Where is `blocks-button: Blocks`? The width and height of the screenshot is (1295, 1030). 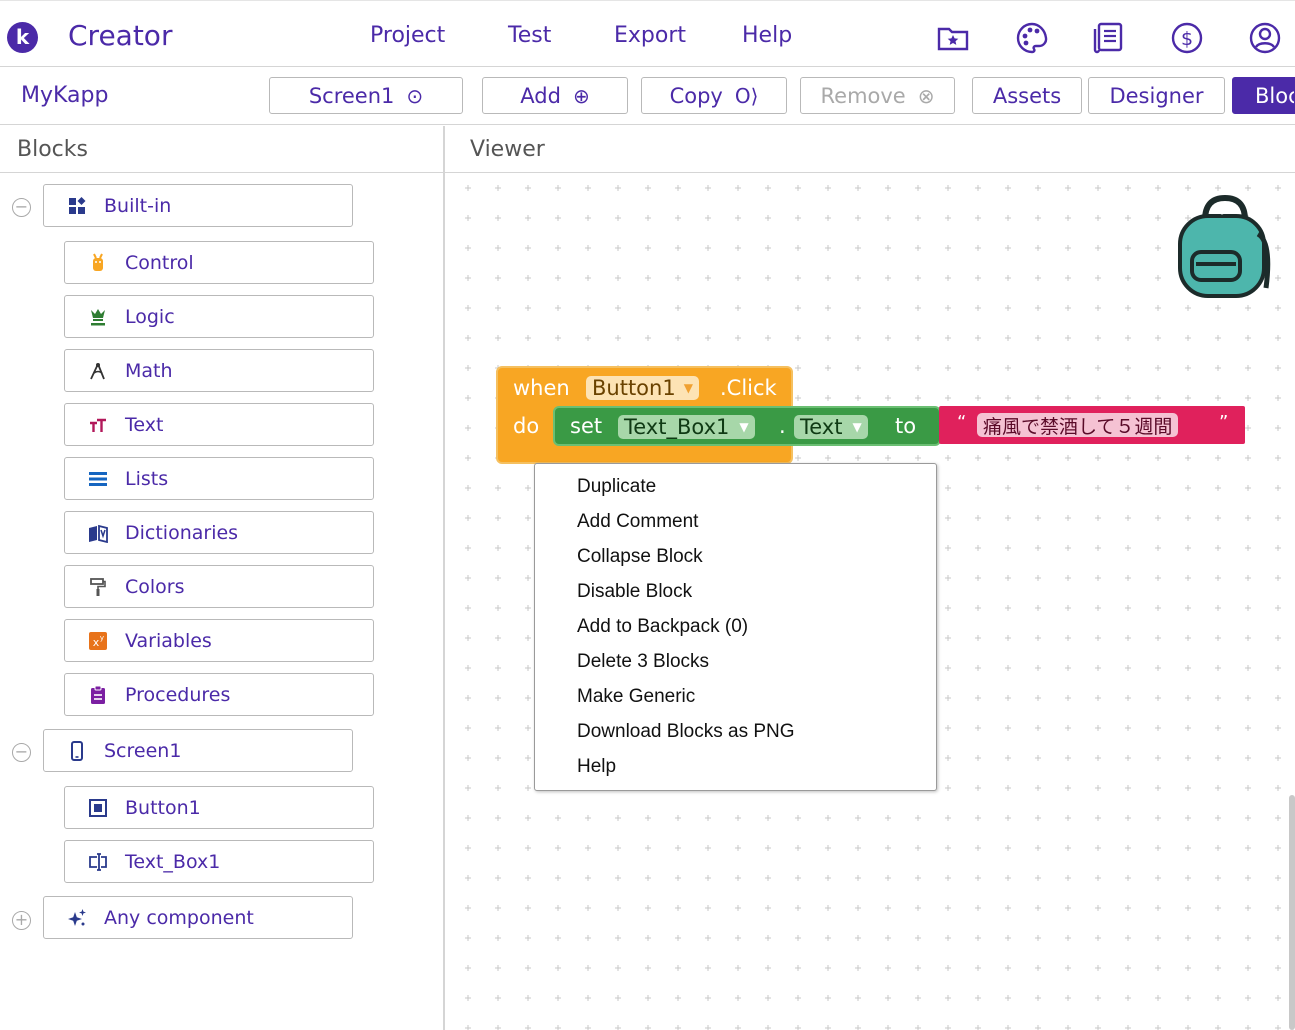 blocks-button: Blocks is located at coordinates (1263, 95).